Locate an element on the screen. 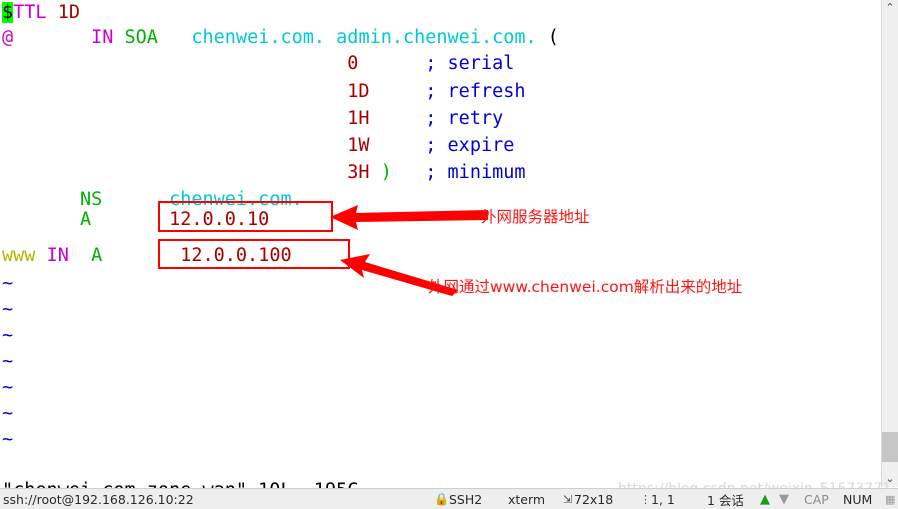 This screenshot has width=898, height=509. text-span: ; retry is located at coordinates (464, 118).